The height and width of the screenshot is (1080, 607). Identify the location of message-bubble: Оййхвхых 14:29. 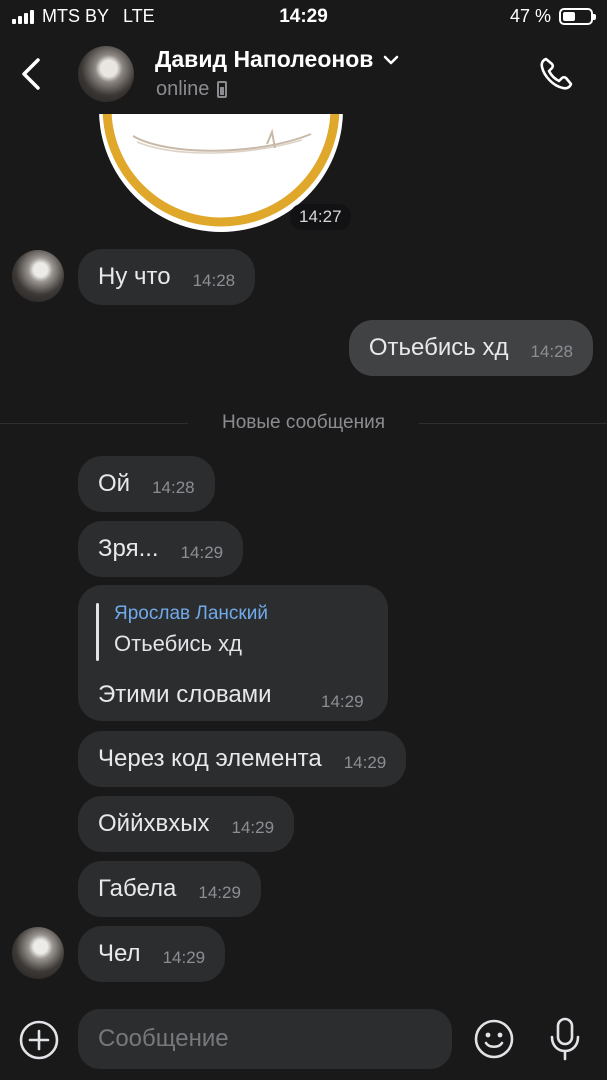
(186, 824).